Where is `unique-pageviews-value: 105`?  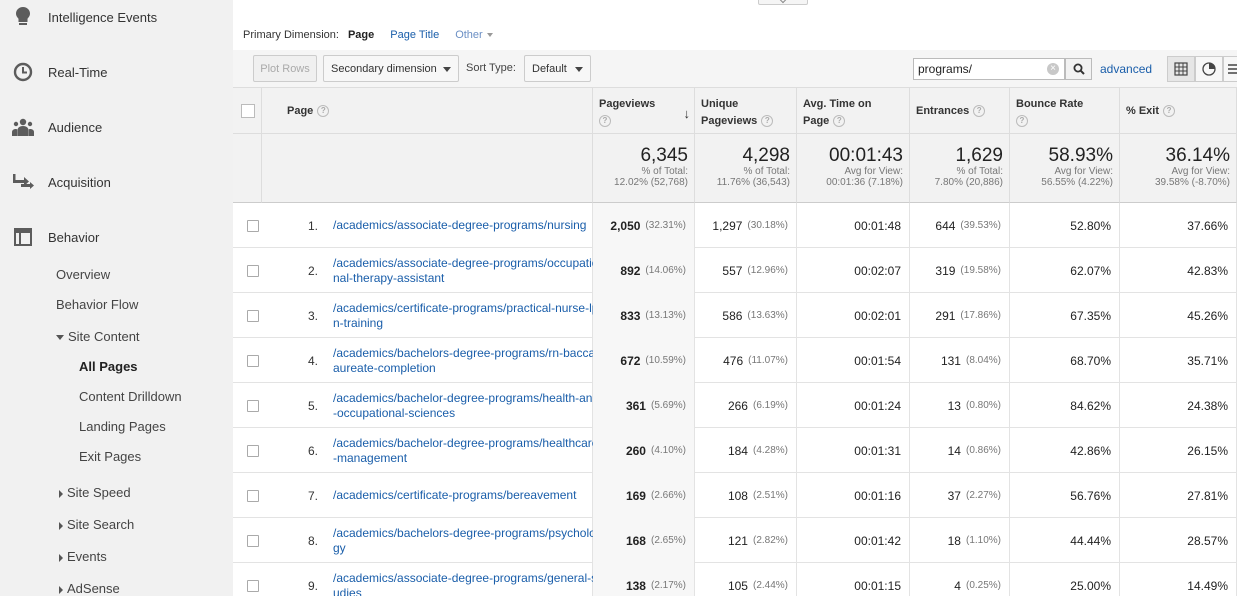
unique-pageviews-value: 105 is located at coordinates (737, 585).